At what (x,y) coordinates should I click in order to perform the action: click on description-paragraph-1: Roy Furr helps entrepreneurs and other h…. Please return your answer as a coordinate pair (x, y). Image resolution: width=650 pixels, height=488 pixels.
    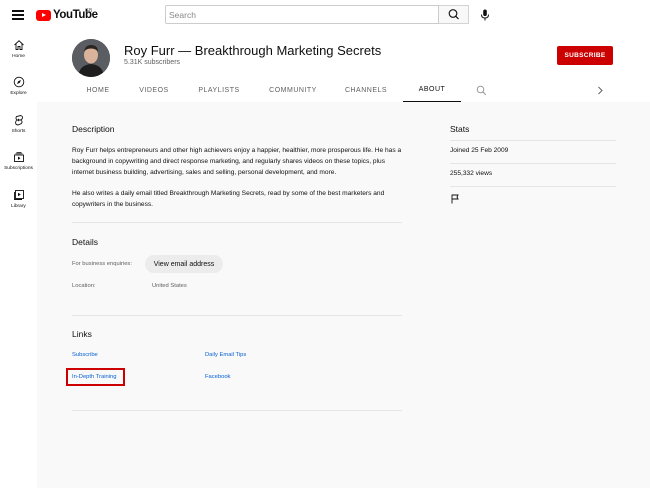
    Looking at the image, I should click on (237, 161).